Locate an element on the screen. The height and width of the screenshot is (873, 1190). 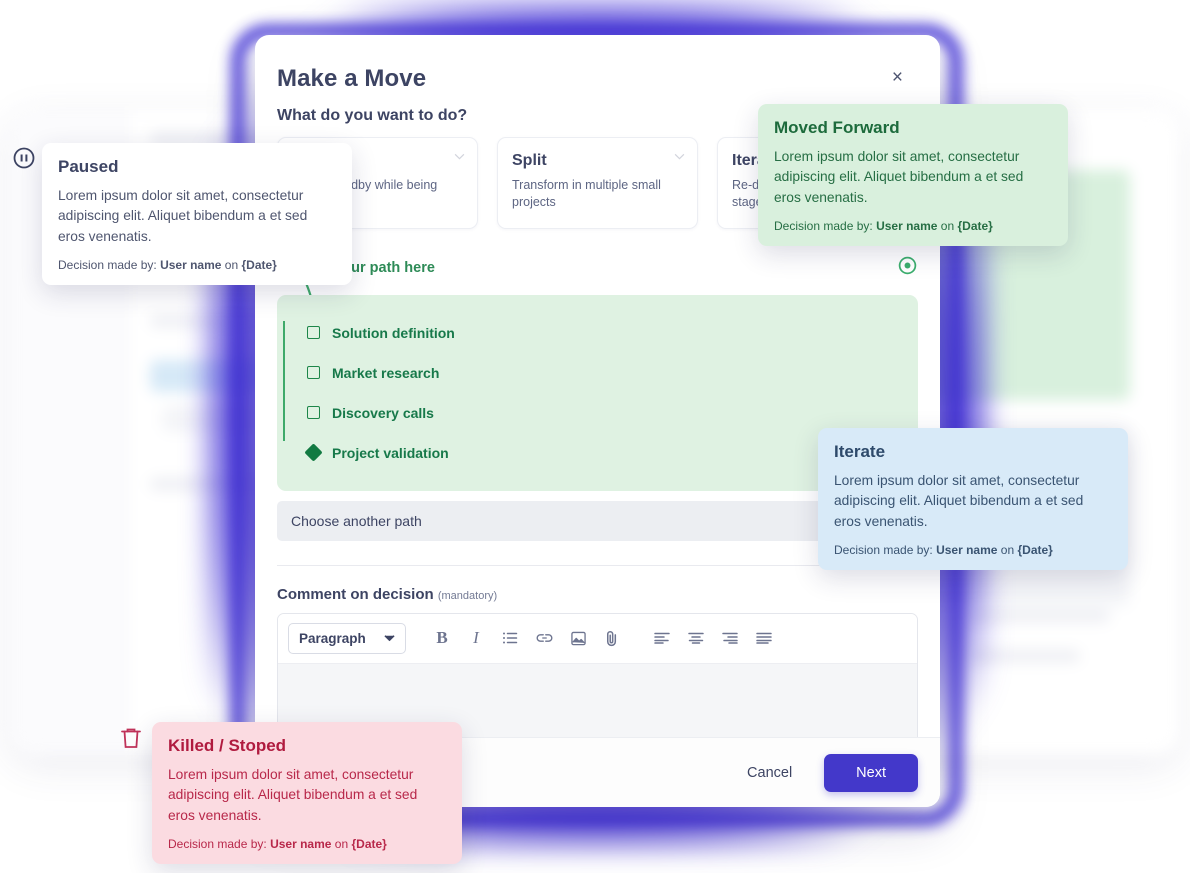
checklist-item: Discovery calls is located at coordinates (603, 413).